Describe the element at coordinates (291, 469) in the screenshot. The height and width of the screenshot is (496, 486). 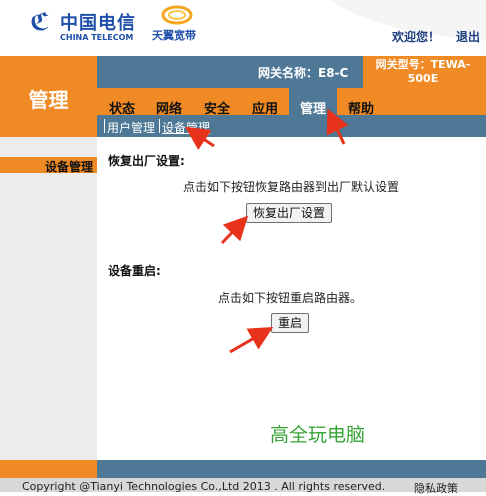
I see `footer-accent-right` at that location.